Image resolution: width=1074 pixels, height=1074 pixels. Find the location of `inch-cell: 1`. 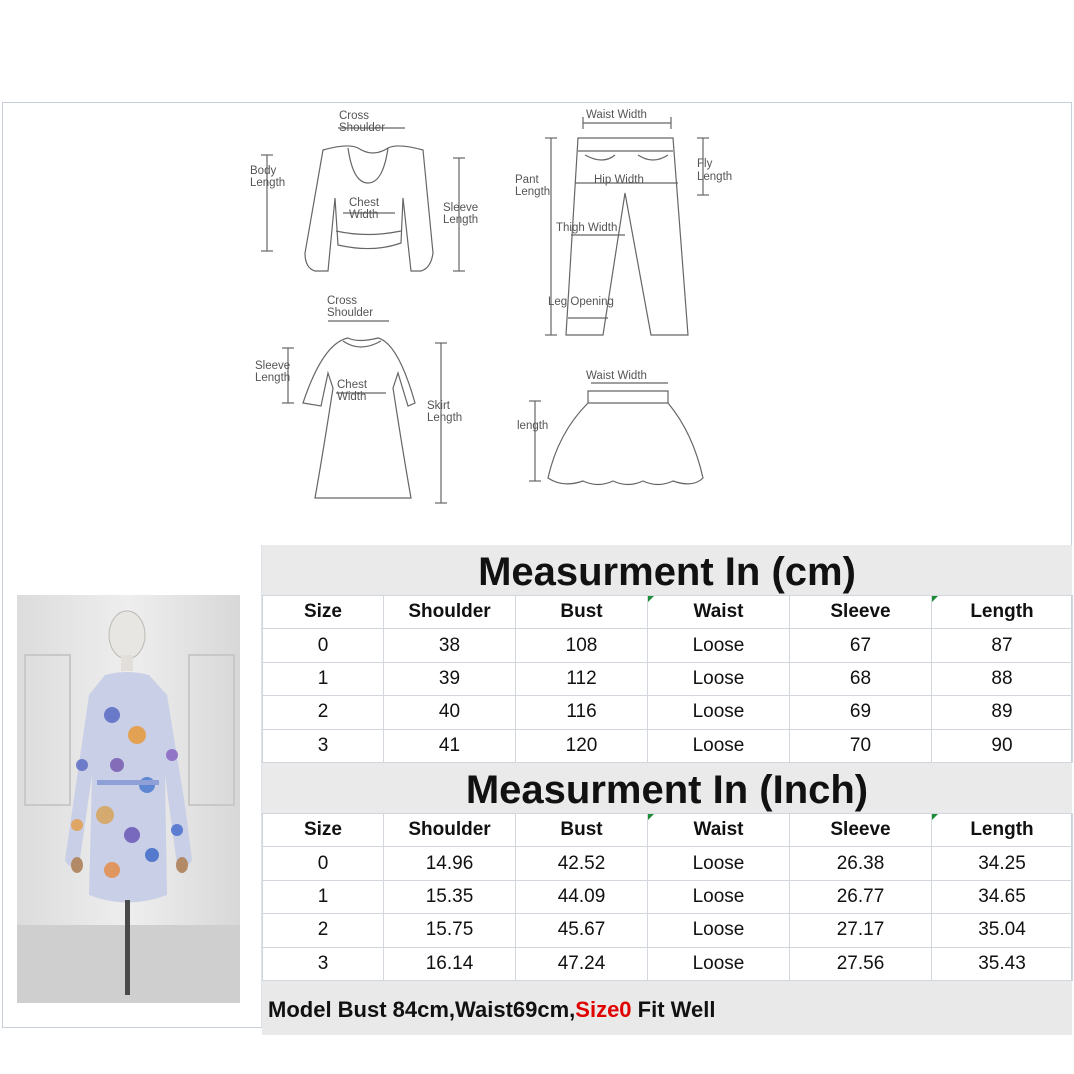

inch-cell: 1 is located at coordinates (323, 897).